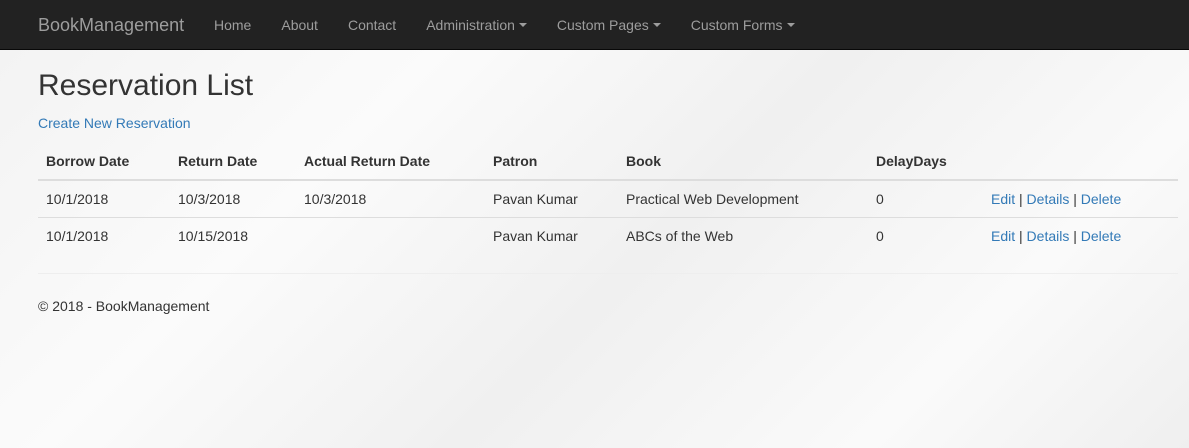 This screenshot has height=448, width=1189. What do you see at coordinates (213, 236) in the screenshot?
I see `cell-return-date: 10/15/2018` at bounding box center [213, 236].